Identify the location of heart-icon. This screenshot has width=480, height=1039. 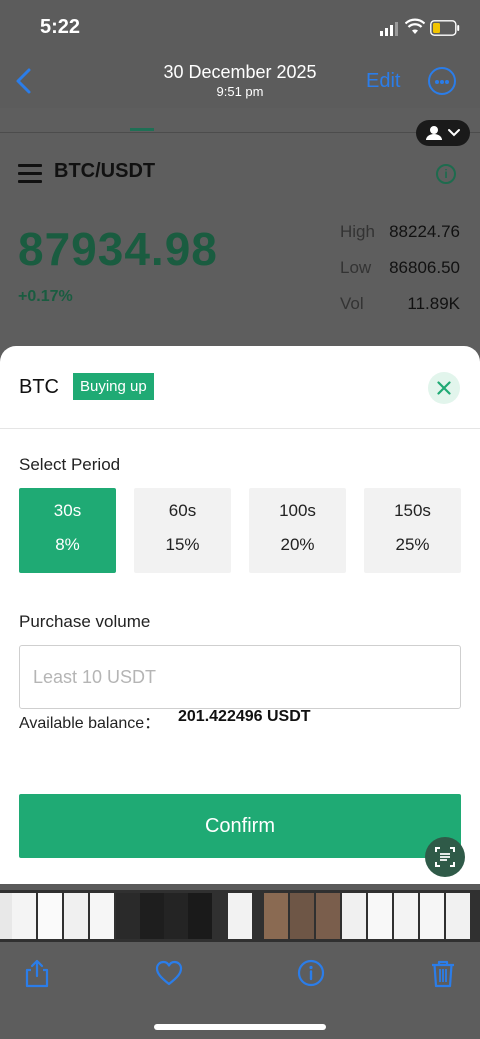
(169, 973).